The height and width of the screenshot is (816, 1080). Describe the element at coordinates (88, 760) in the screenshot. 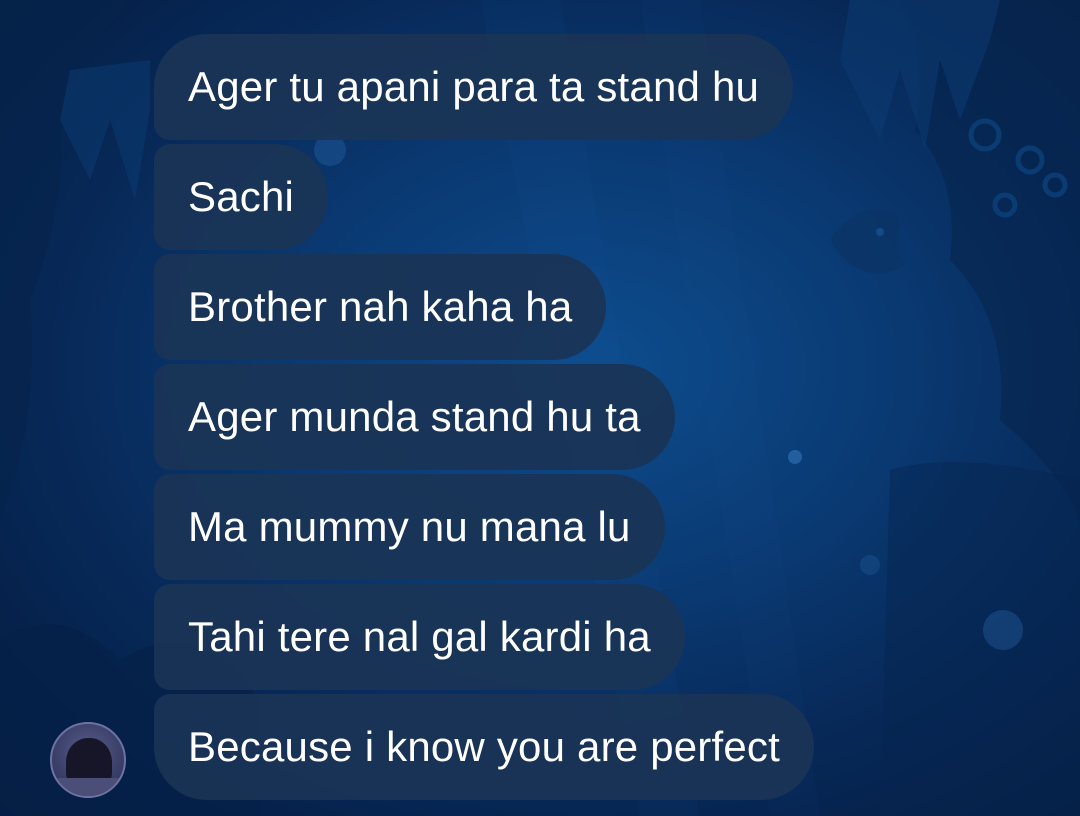

I see `sender-avatar` at that location.